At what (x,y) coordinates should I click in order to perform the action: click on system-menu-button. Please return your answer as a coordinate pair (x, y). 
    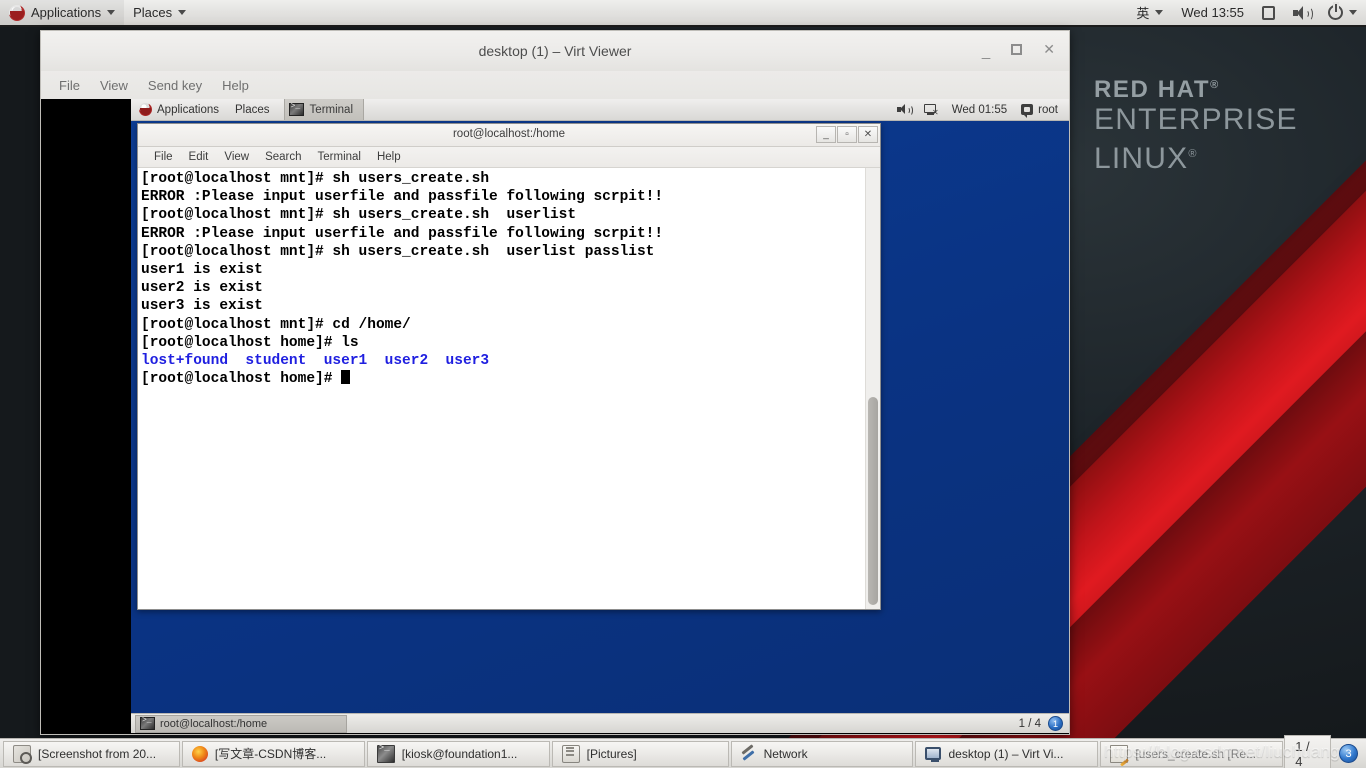
    Looking at the image, I should click on (1342, 12).